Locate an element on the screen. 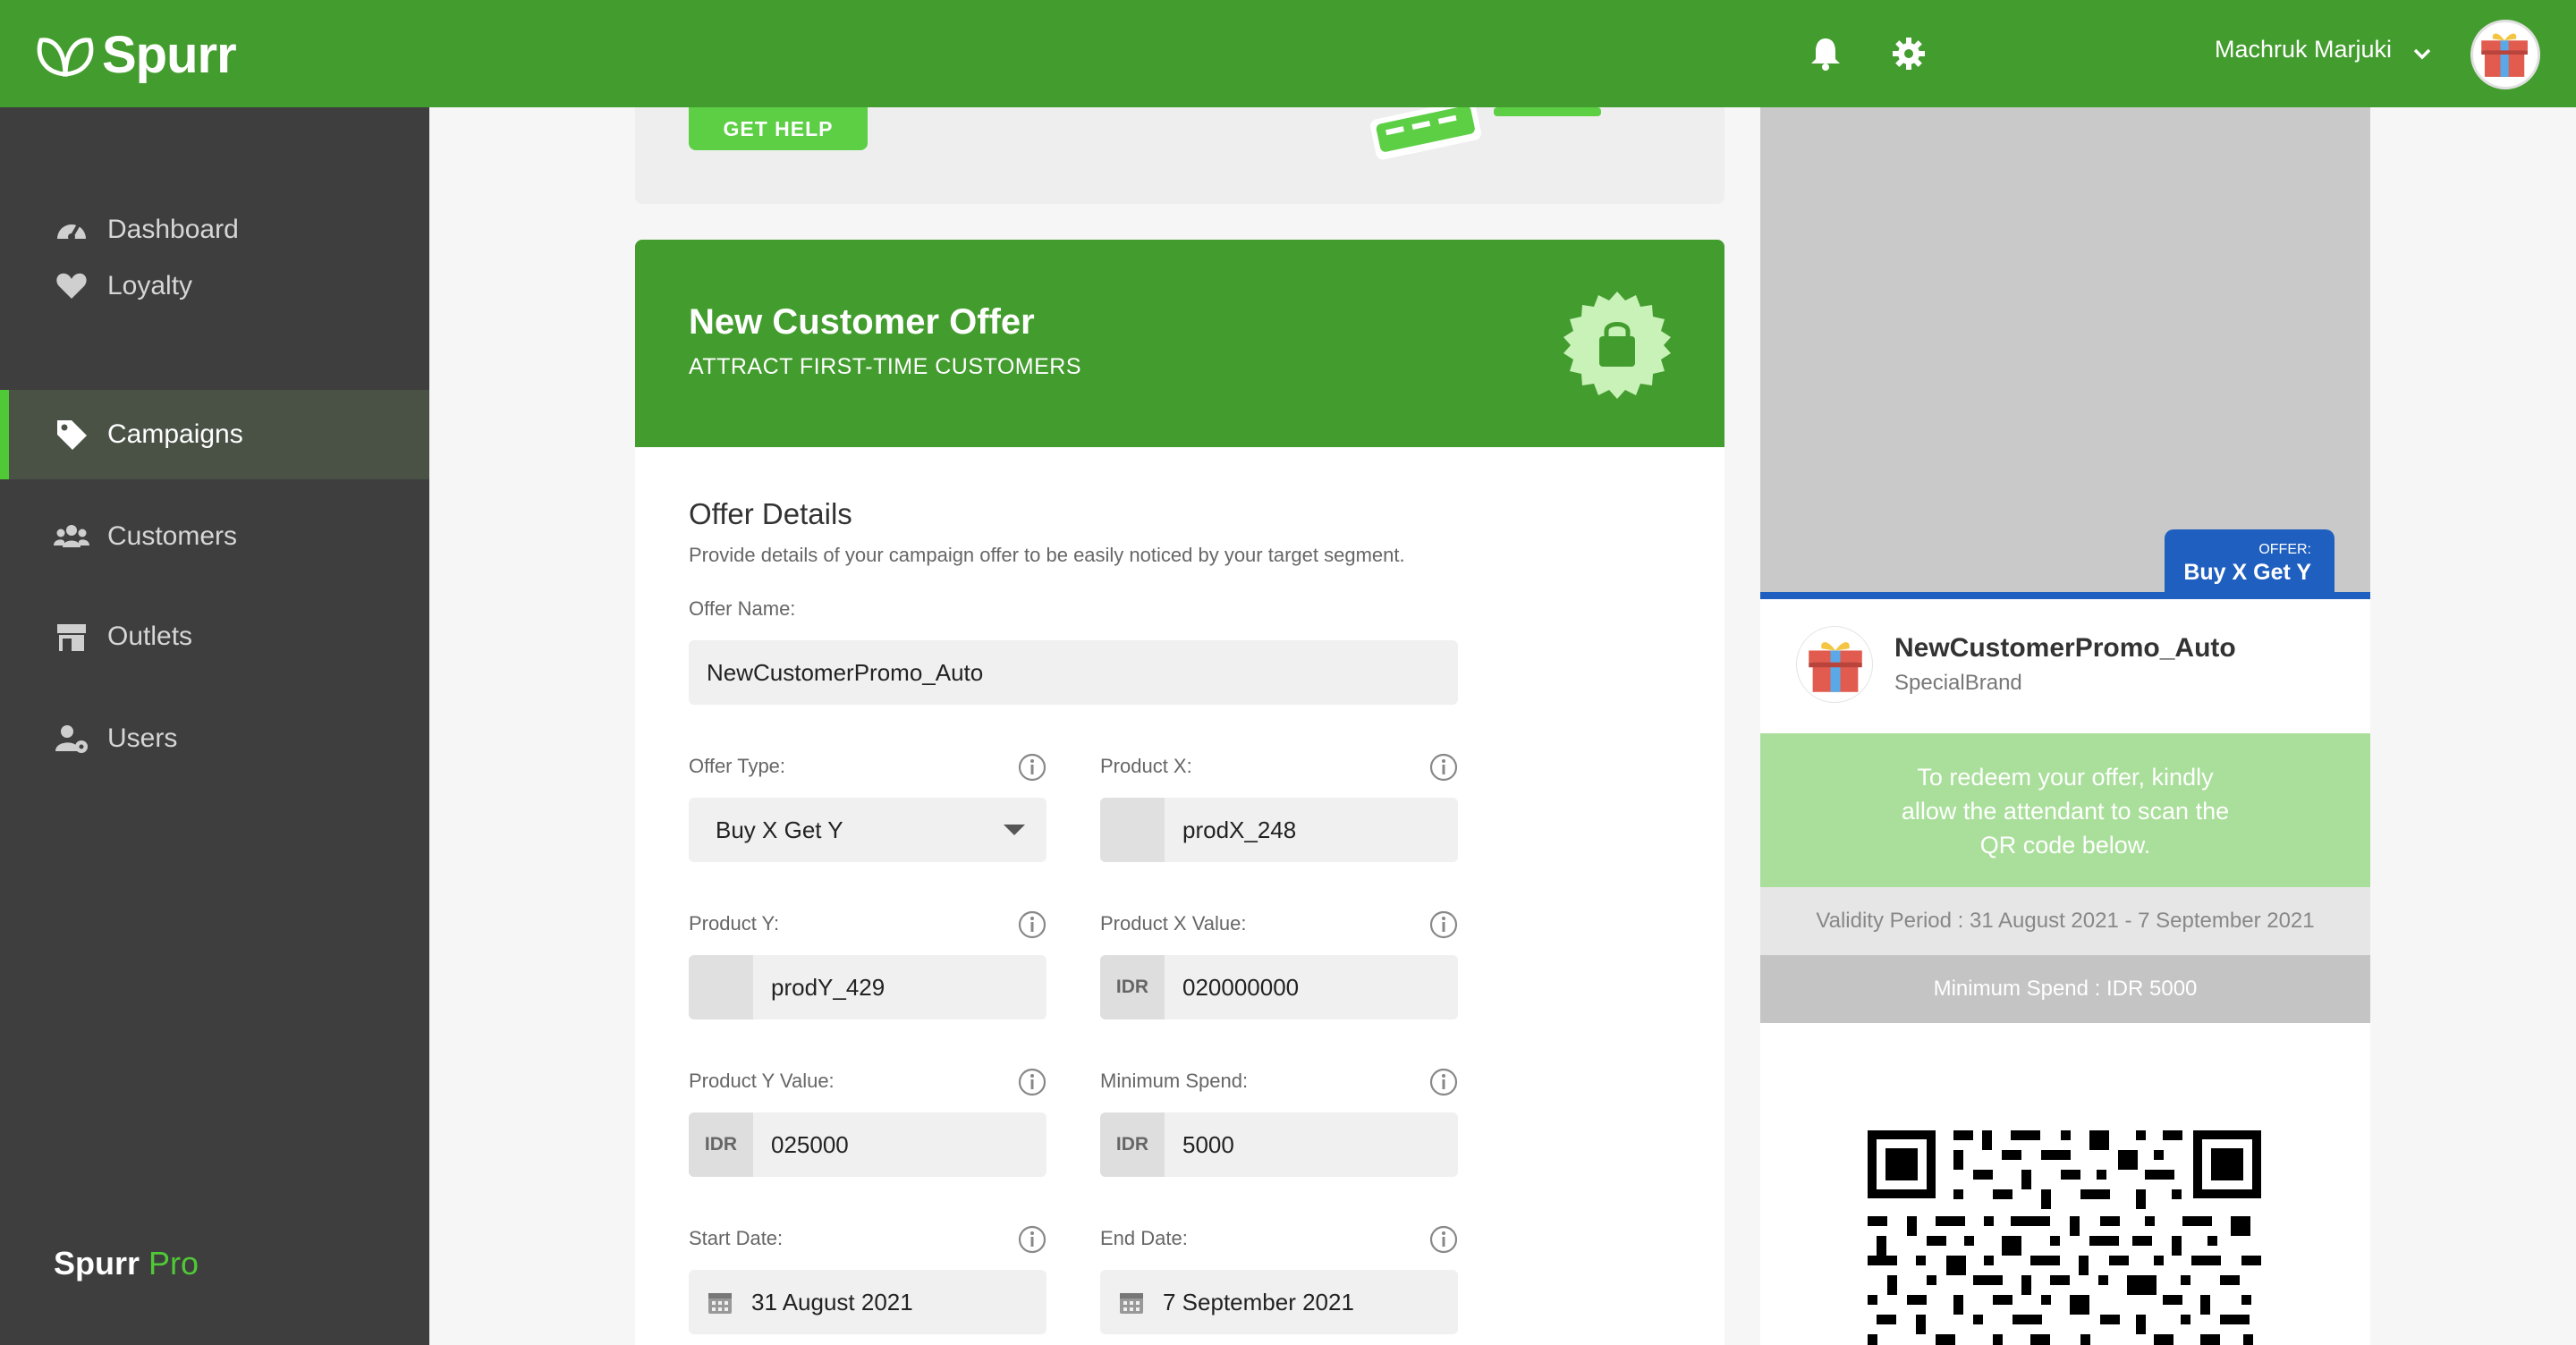  minimum-spend-amount: 5000 is located at coordinates (1208, 1144).